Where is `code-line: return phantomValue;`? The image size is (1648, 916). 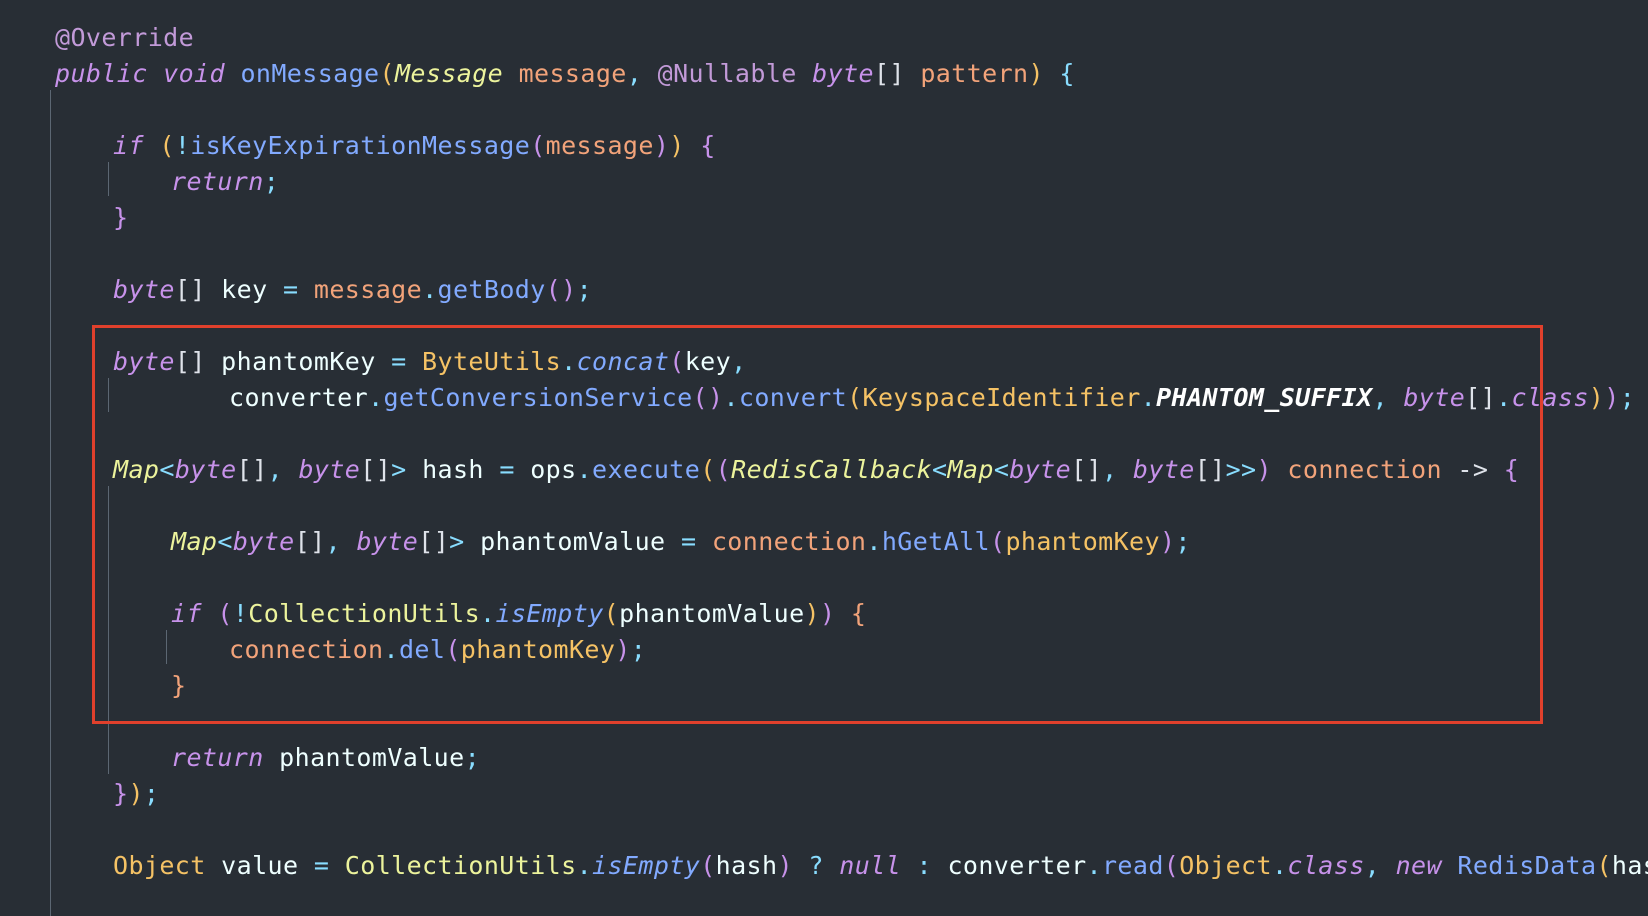
code-line: return phantomValue; is located at coordinates (267, 758).